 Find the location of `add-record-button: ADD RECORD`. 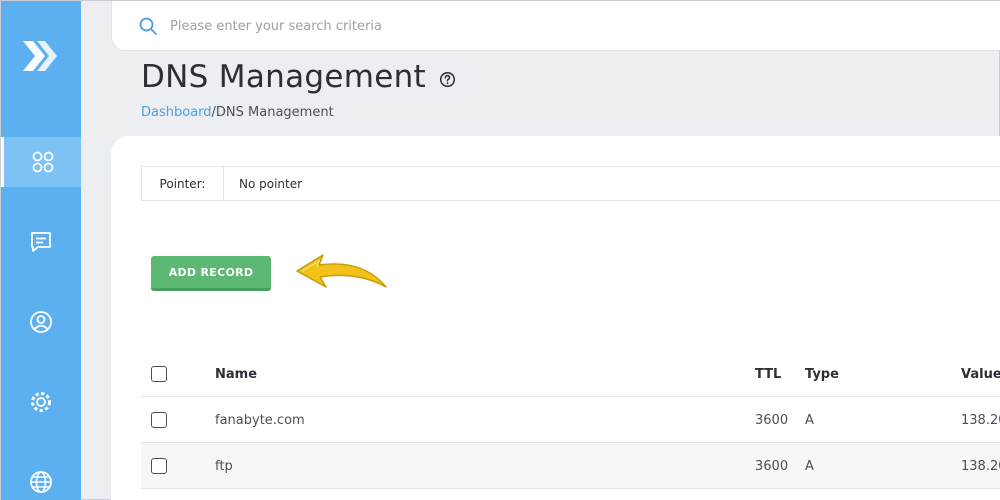

add-record-button: ADD RECORD is located at coordinates (211, 273).